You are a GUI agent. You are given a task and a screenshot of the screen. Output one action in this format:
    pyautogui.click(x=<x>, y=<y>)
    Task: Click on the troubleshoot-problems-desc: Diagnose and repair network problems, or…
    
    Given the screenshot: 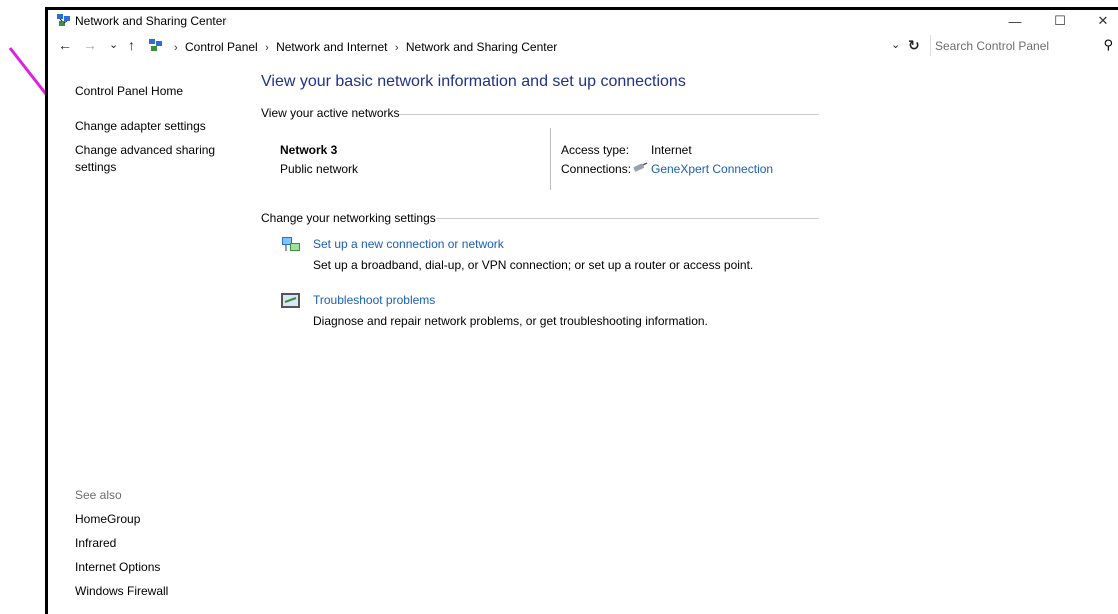 What is the action you would take?
    pyautogui.click(x=510, y=321)
    